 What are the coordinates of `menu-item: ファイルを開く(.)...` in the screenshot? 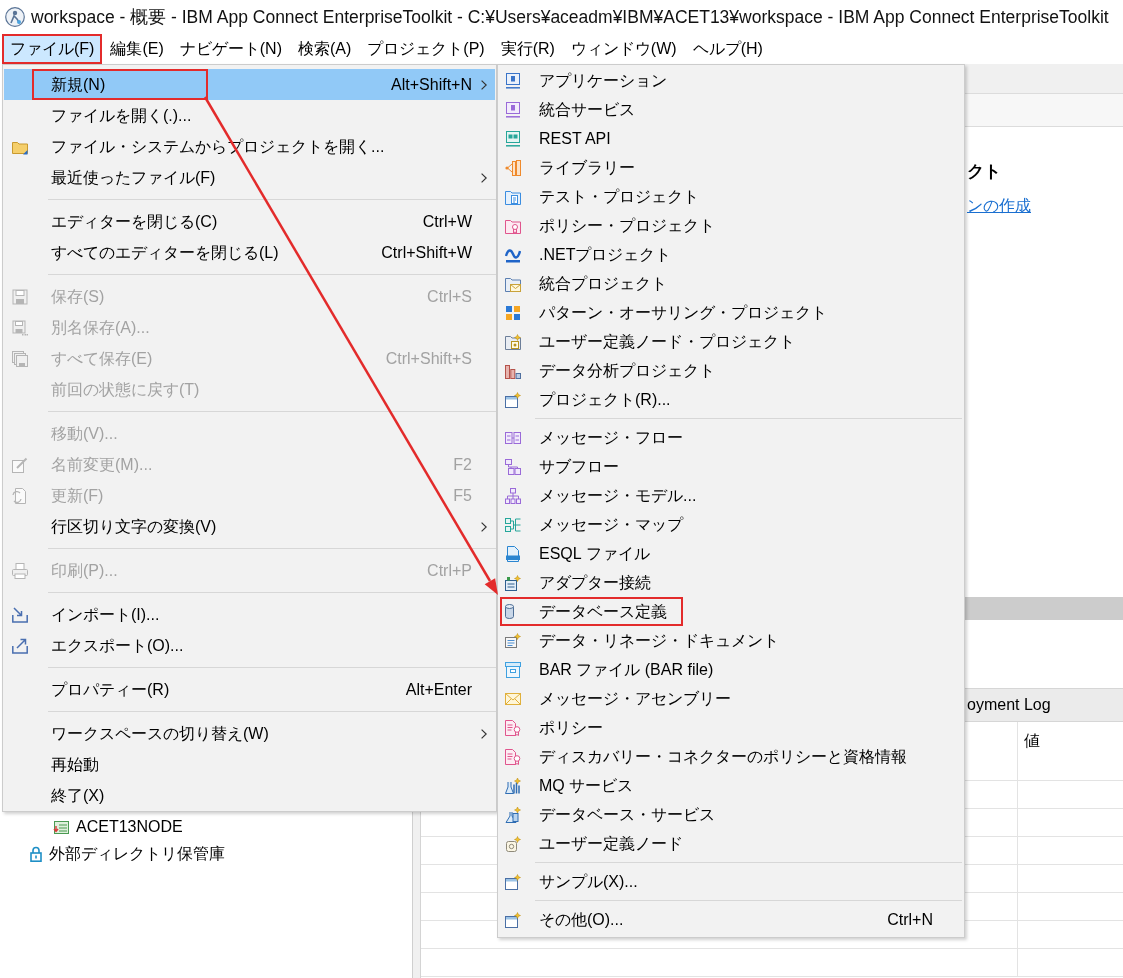 It's located at (249, 115).